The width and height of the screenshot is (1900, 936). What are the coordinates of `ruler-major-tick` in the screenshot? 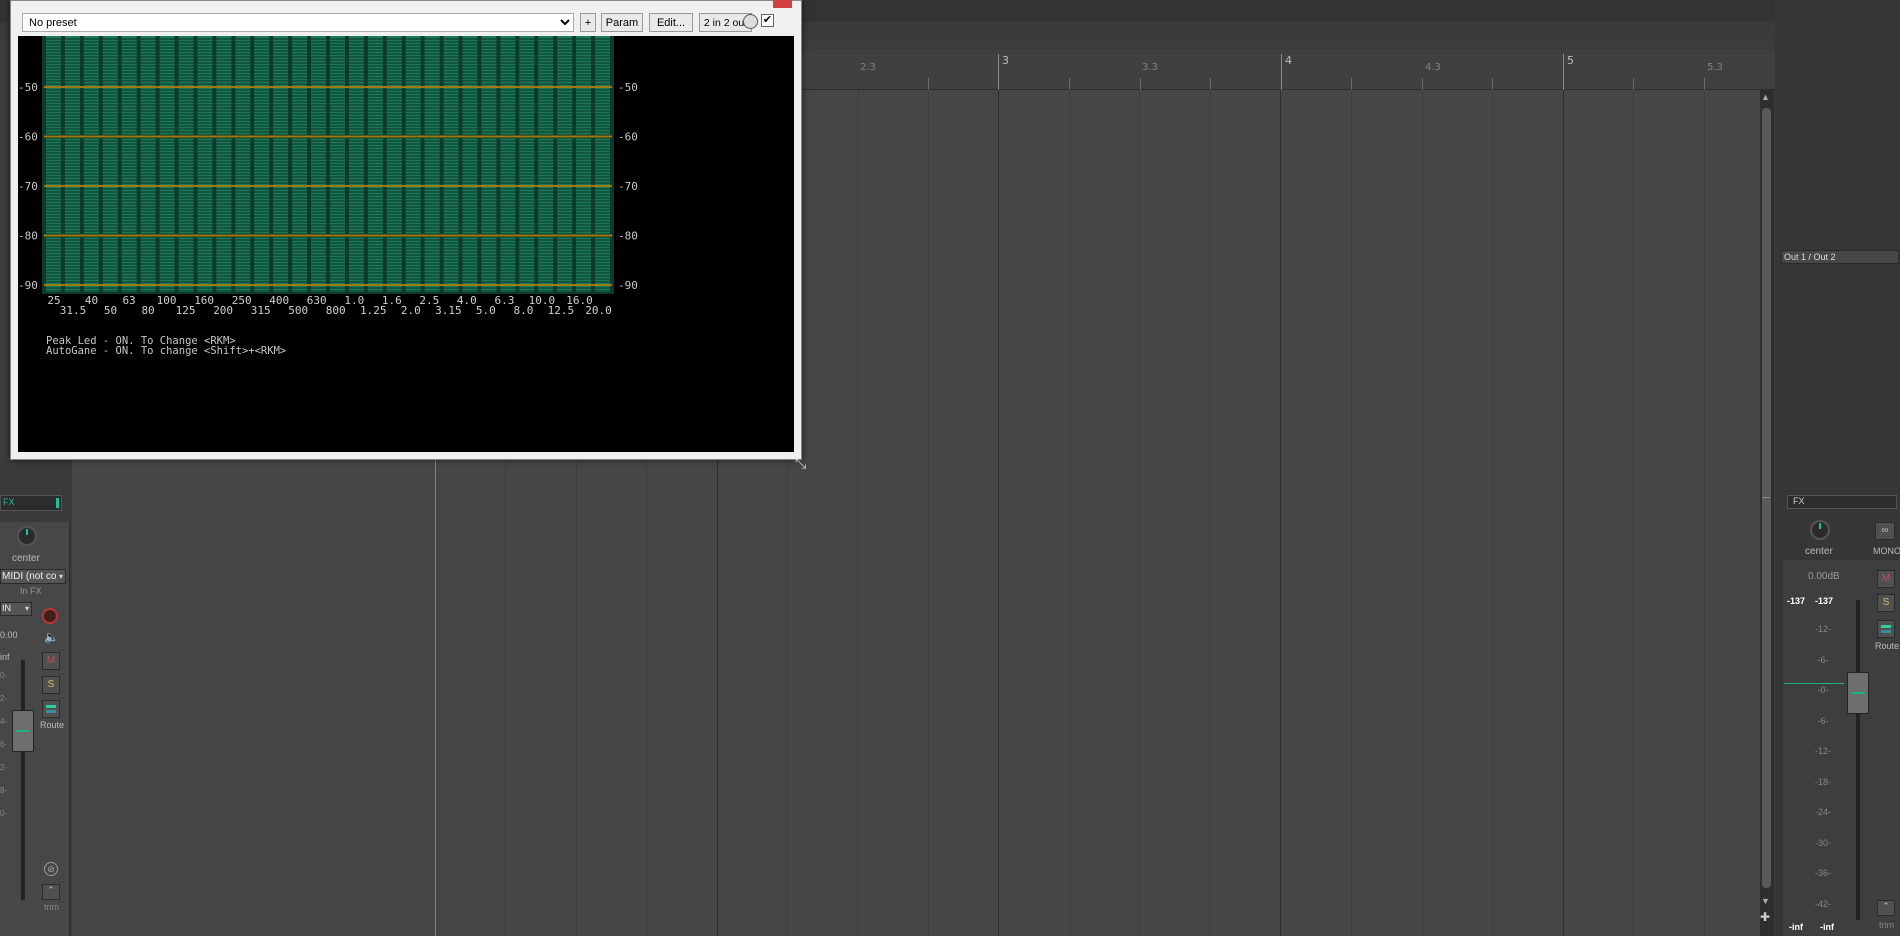 It's located at (1281, 72).